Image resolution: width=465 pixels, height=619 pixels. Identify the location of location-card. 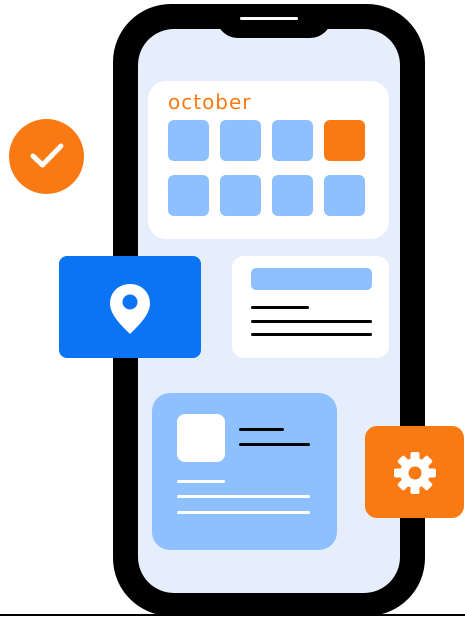
(130, 307).